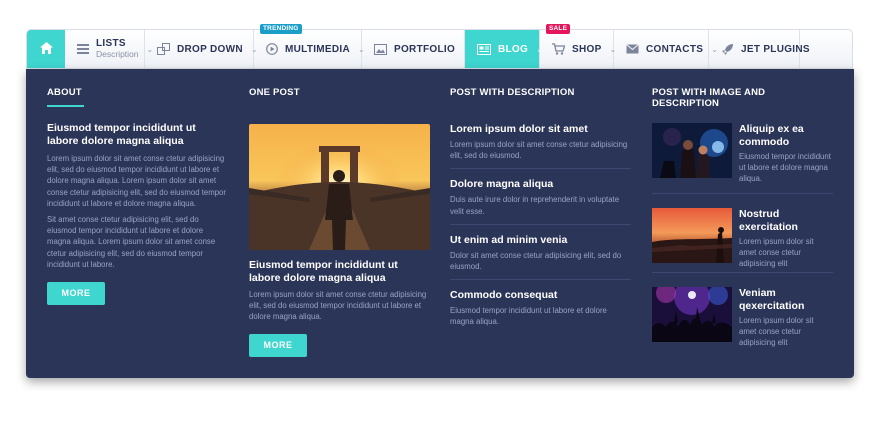 This screenshot has height=440, width=880. What do you see at coordinates (117, 54) in the screenshot?
I see `nav-sublabel-lists: Description` at bounding box center [117, 54].